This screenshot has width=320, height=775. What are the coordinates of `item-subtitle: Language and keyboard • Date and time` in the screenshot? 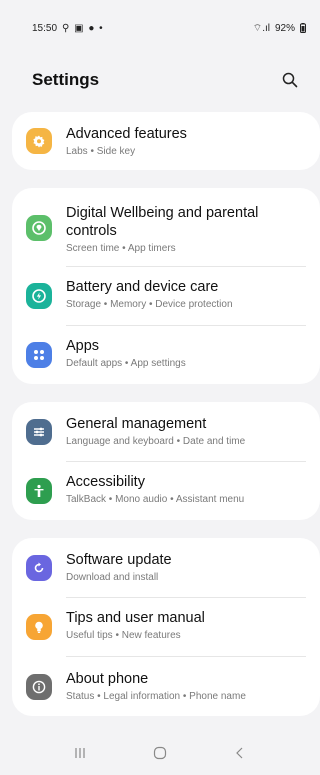 It's located at (156, 441).